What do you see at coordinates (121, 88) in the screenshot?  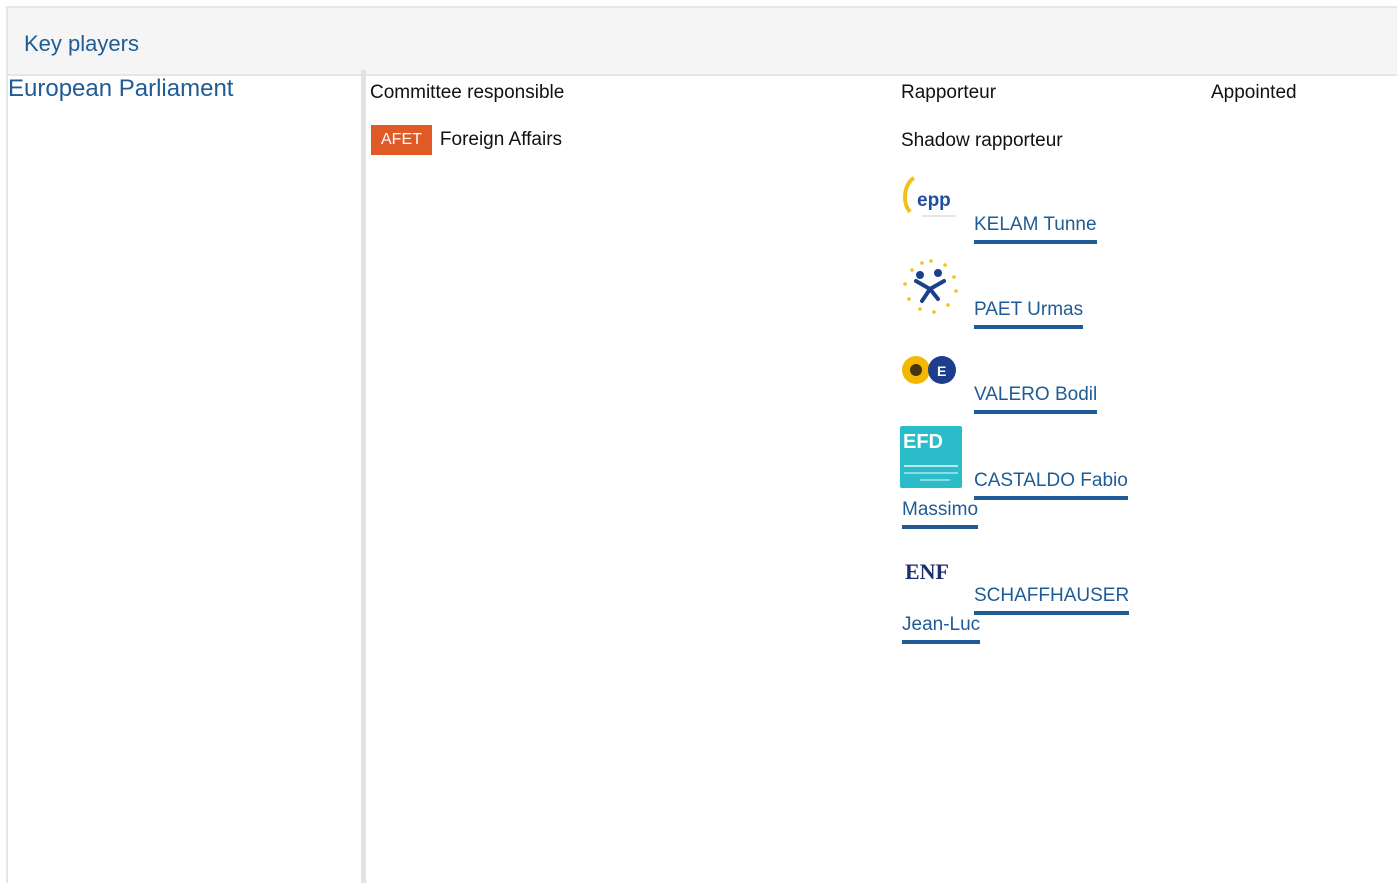 I see `institution-label: European Parliament` at bounding box center [121, 88].